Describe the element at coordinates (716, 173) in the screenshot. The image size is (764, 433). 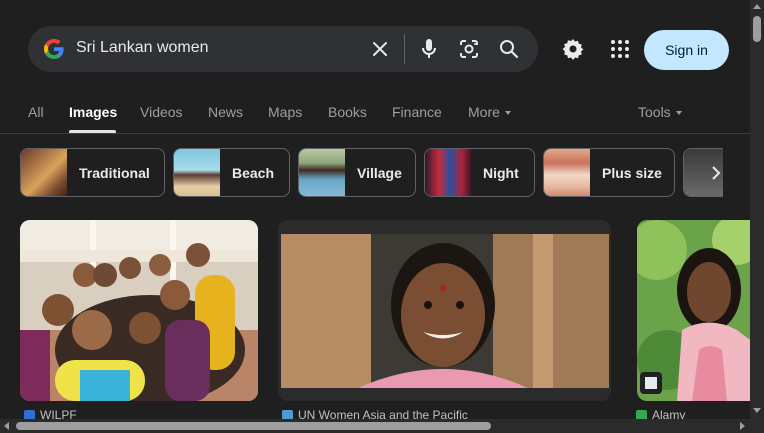
I see `chevron-right-icon` at that location.